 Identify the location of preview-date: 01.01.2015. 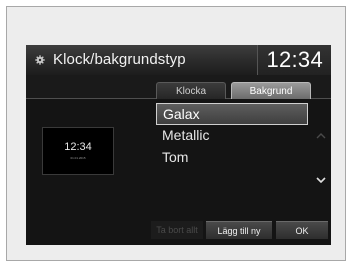
(78, 158).